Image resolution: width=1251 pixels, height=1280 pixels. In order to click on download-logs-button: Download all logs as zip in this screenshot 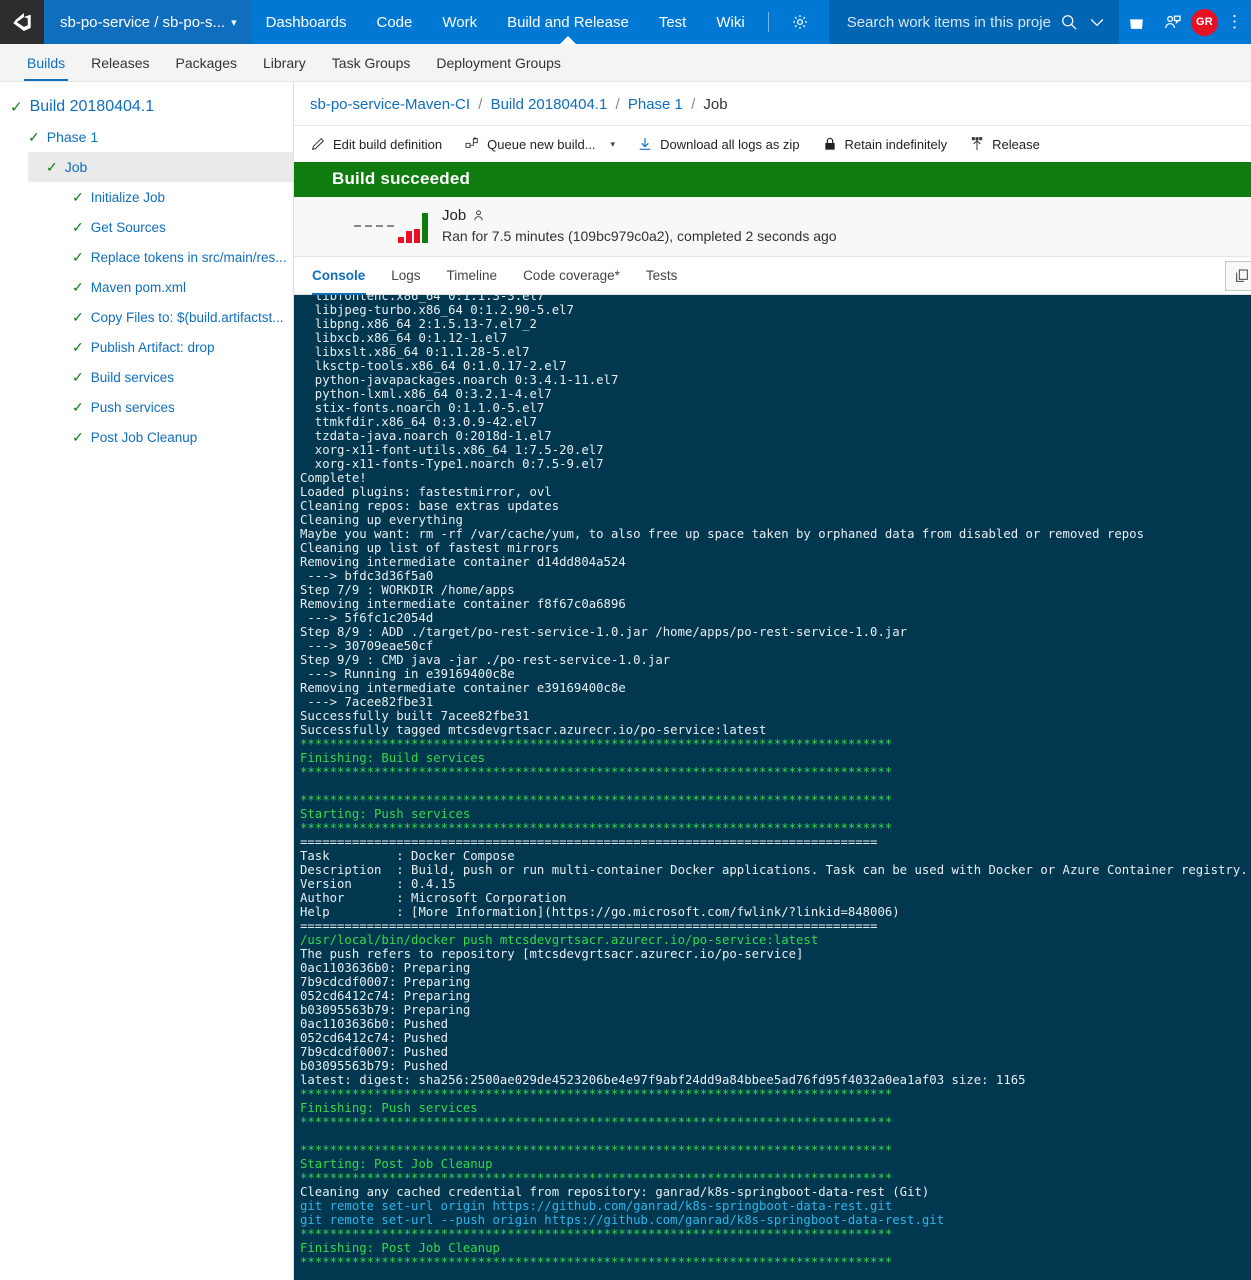, I will do `click(724, 144)`.